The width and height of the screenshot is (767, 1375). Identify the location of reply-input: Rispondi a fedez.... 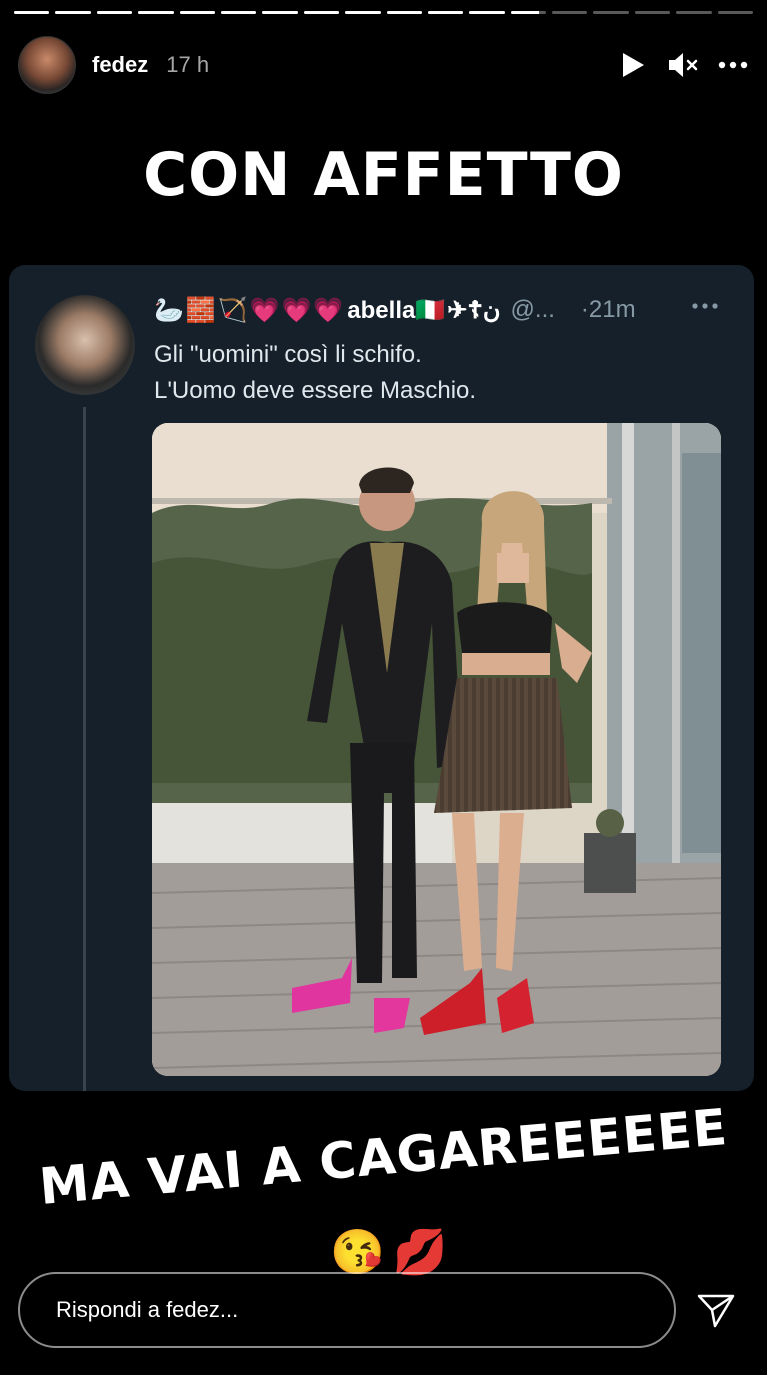
(347, 1310).